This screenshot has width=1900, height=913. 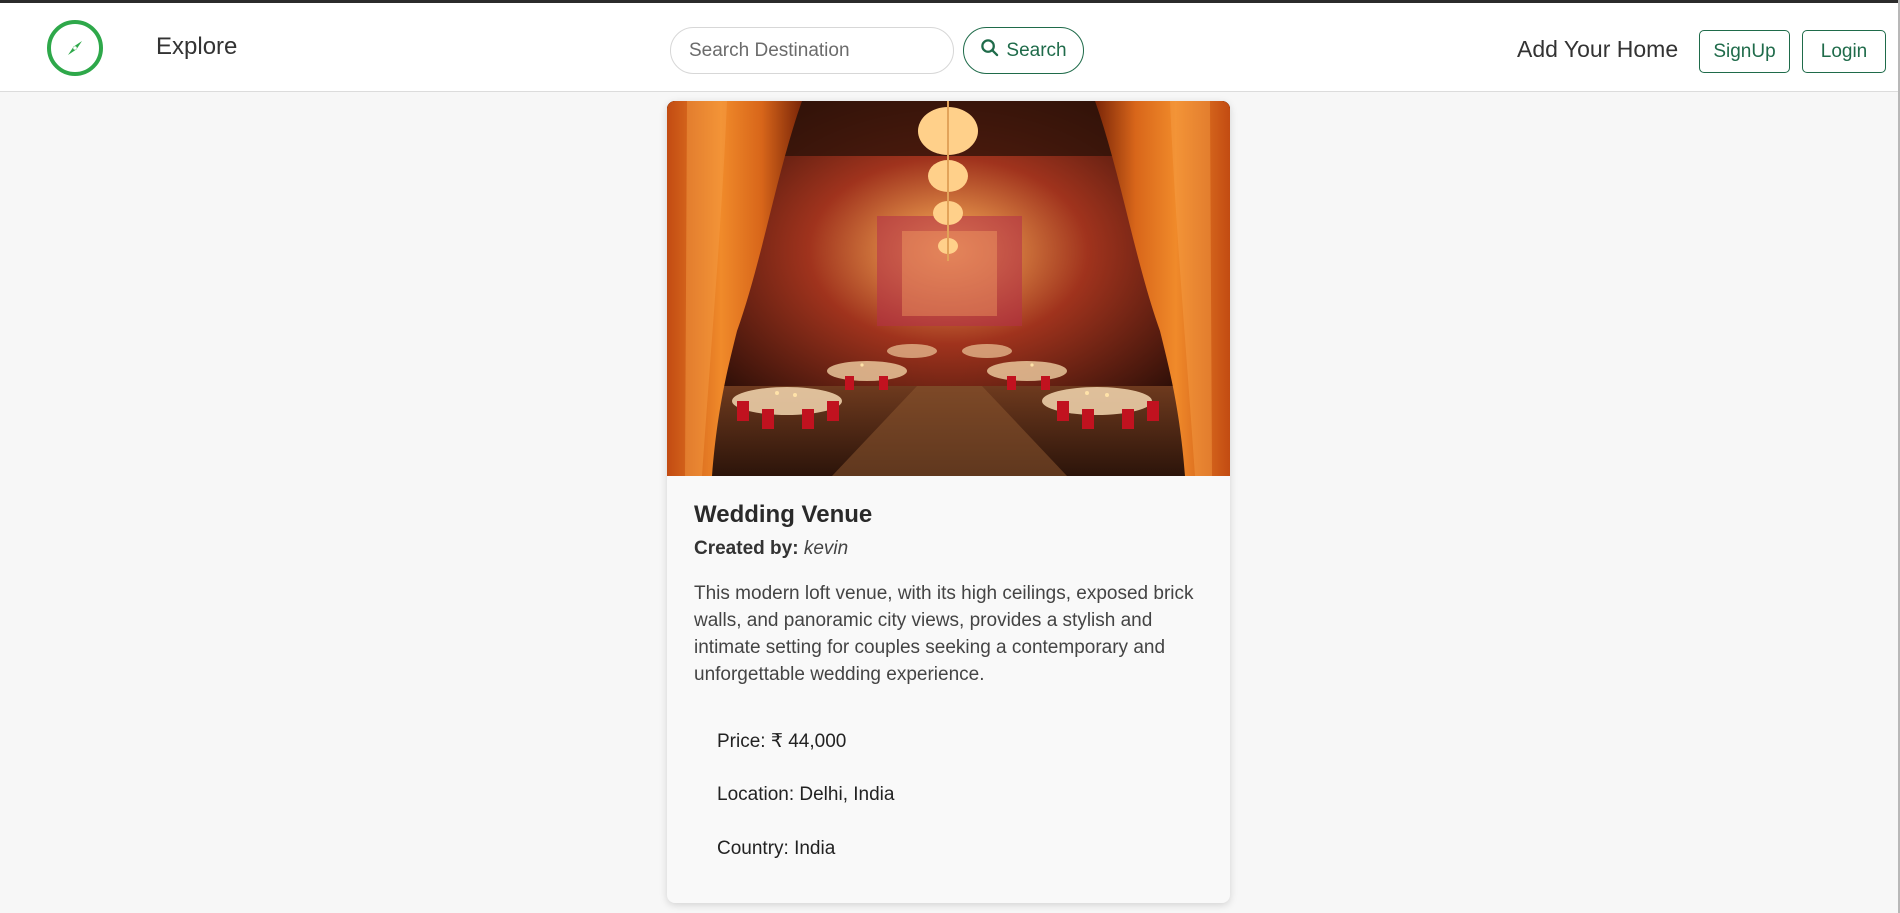 I want to click on signup-button: SignUp, so click(x=1744, y=51).